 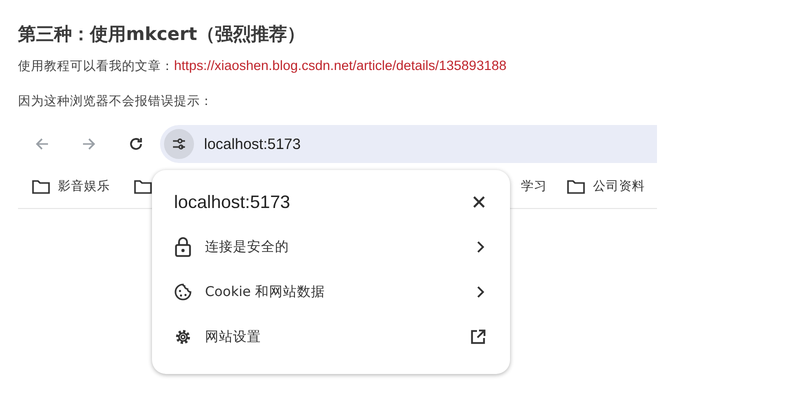 I want to click on address-text: localhost:5173, so click(x=252, y=144).